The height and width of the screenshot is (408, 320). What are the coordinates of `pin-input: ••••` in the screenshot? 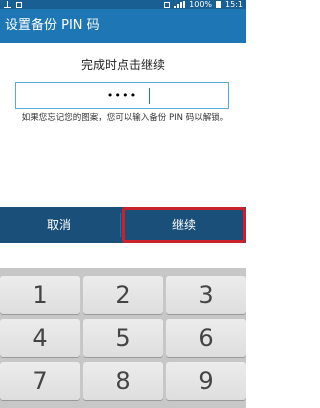 It's located at (122, 95).